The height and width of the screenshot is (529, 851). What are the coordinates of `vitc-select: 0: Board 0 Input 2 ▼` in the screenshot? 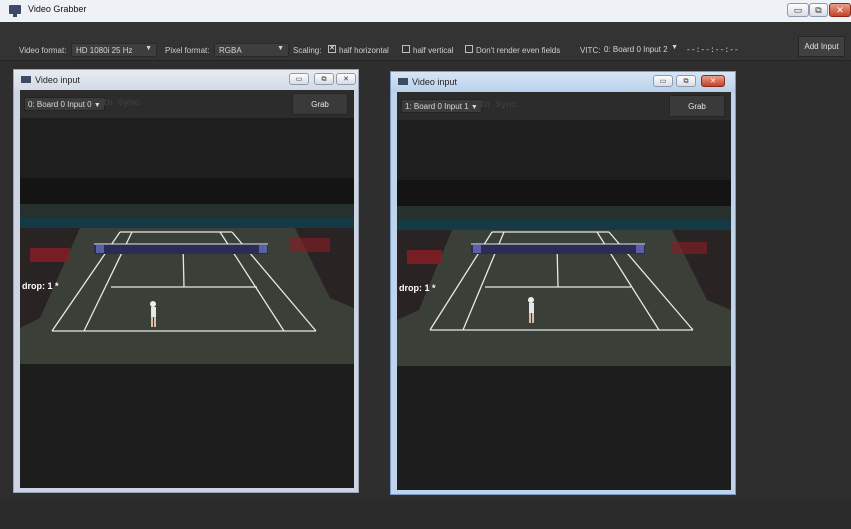 It's located at (641, 50).